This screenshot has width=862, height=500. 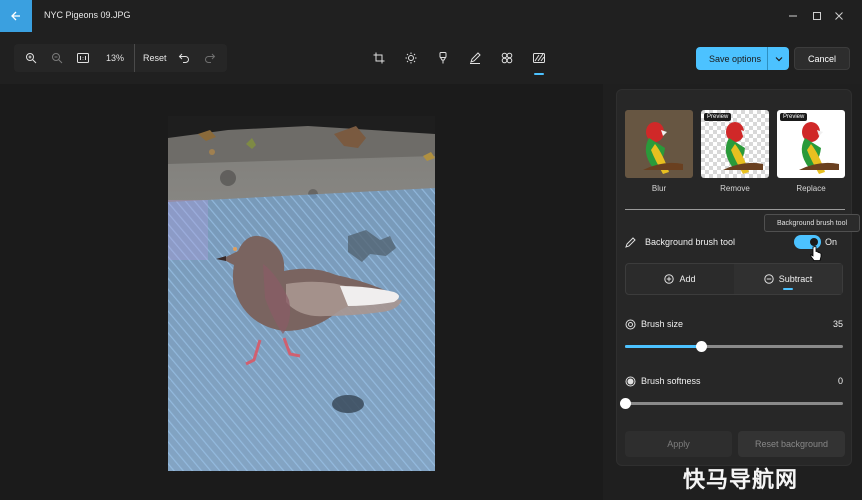 I want to click on markup-tool, so click(x=475, y=58).